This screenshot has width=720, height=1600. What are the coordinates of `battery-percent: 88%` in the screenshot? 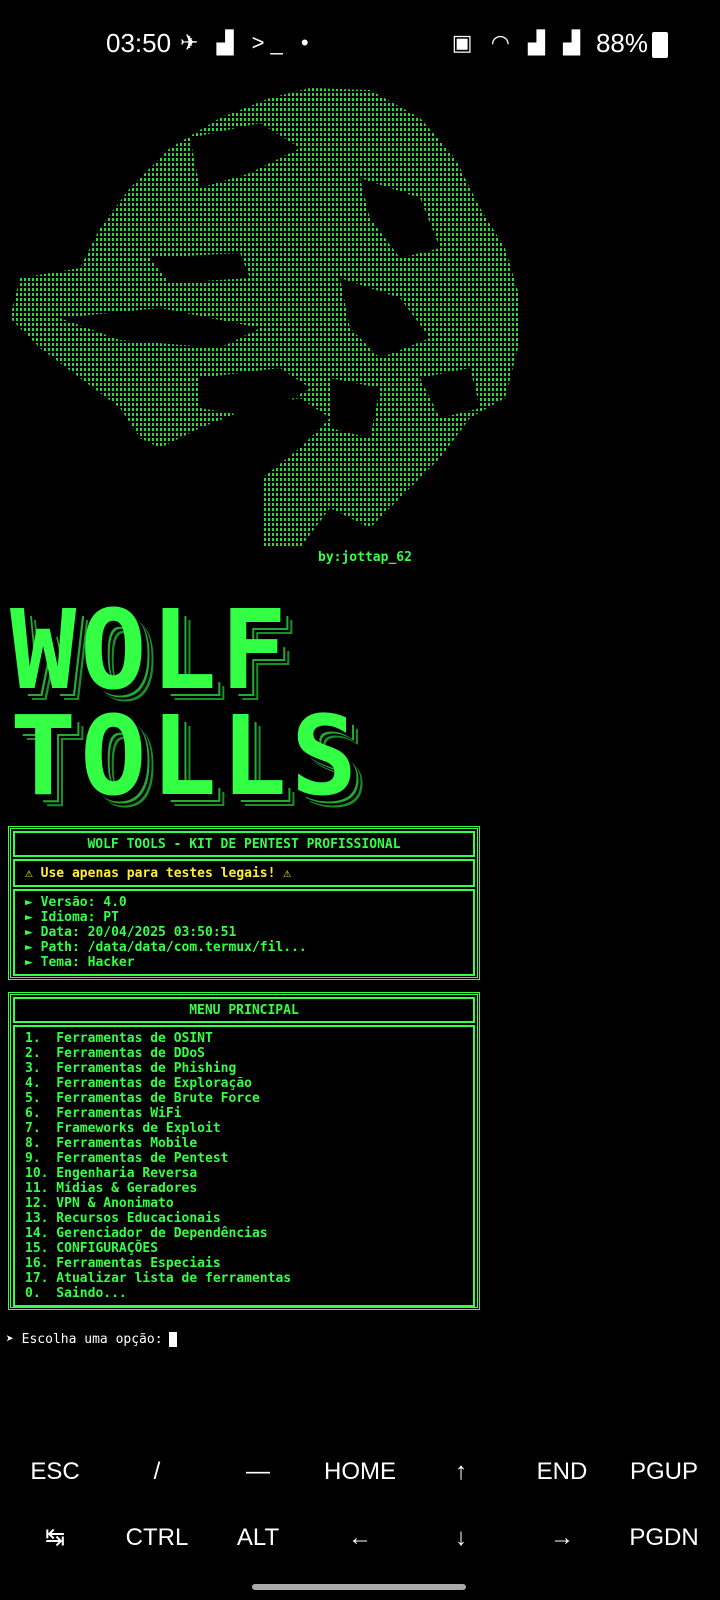 It's located at (621, 43).